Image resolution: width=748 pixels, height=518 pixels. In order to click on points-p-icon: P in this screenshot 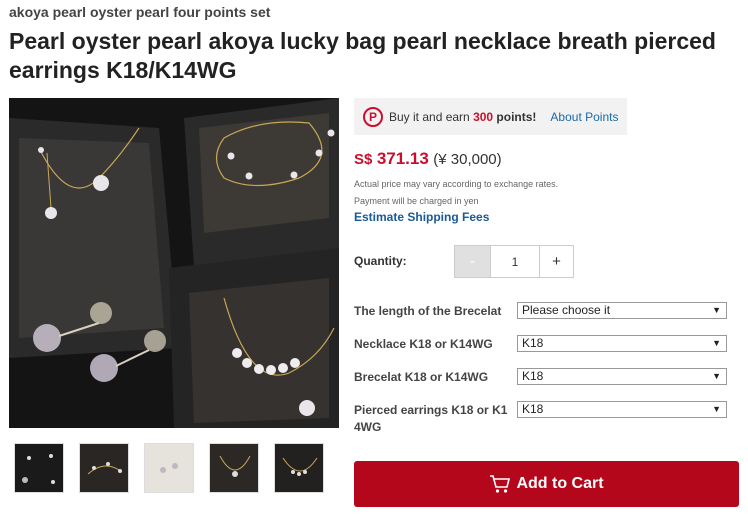, I will do `click(373, 116)`.